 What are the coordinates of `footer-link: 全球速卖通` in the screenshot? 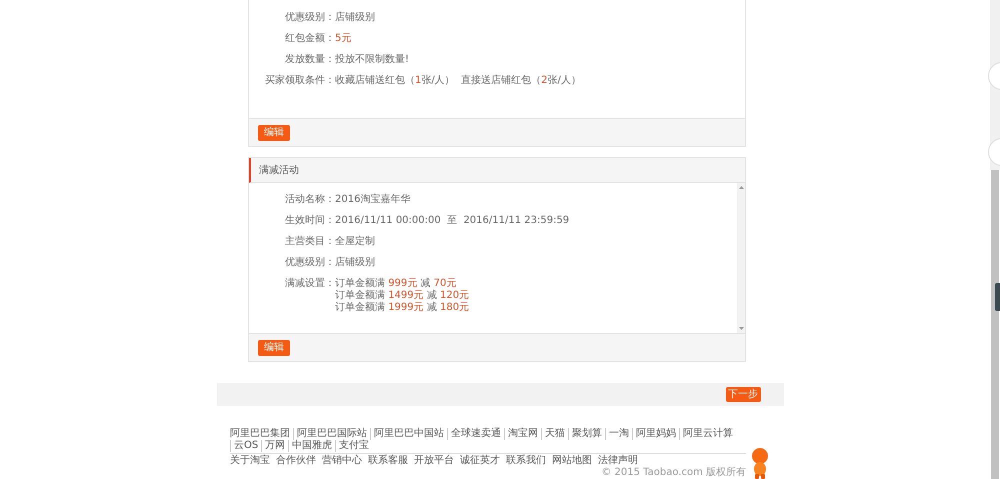 It's located at (475, 434).